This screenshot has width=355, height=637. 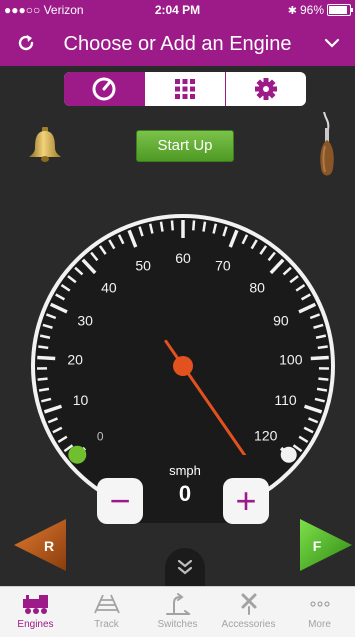 I want to click on gauge-tick-label: 60, so click(x=183, y=258).